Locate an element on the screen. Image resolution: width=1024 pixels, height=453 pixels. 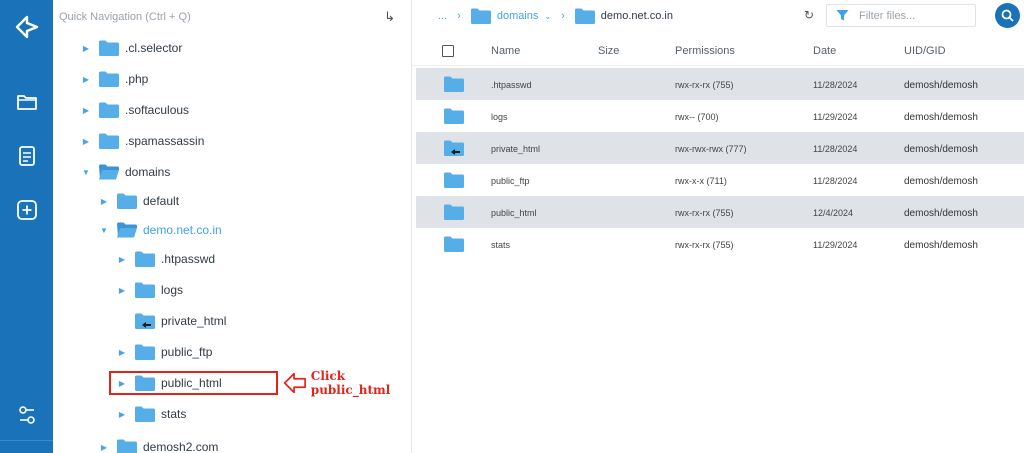
tree-item: ▶ public_ftp is located at coordinates (164, 352).